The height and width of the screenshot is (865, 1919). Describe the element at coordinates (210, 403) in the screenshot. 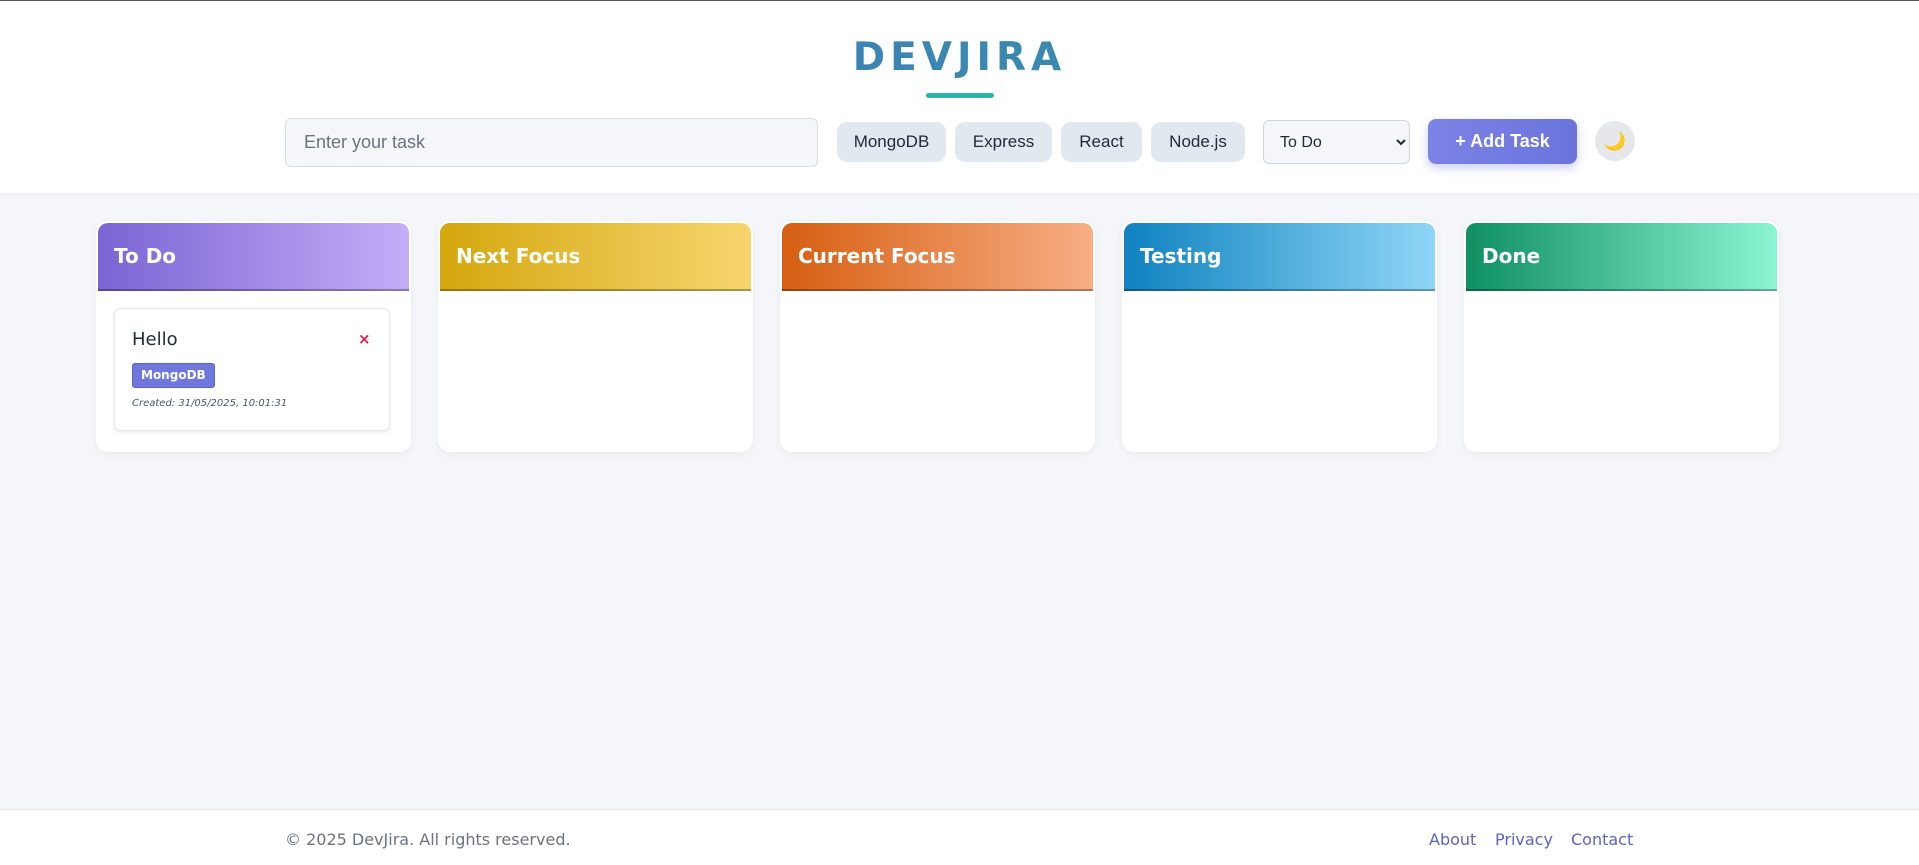

I see `task-created-timestamp: Created: 31/05/2025, 10:01:31` at that location.